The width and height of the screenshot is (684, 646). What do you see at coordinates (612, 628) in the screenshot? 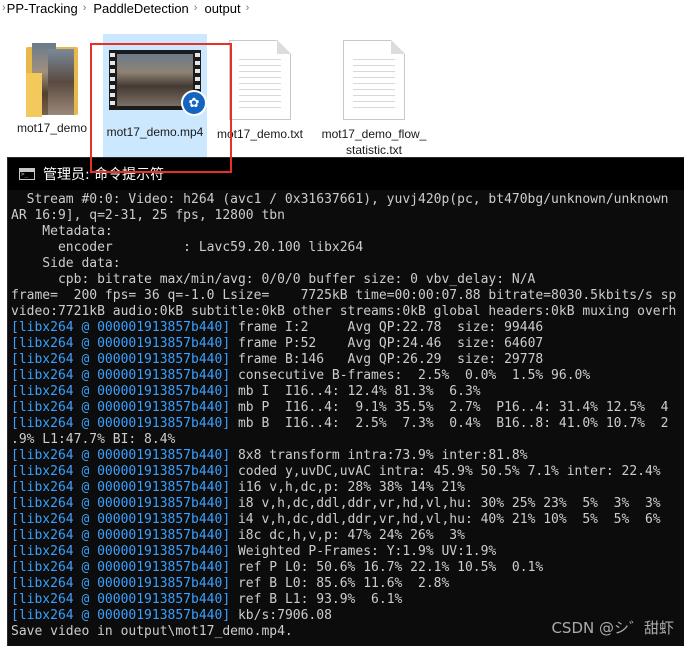
I see `watermark: CSDN @シ゛甜虾` at bounding box center [612, 628].